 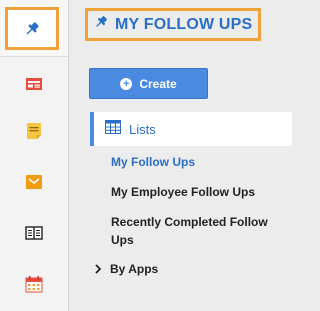 I want to click on page-title: MY FOLLOW UPS, so click(x=173, y=24).